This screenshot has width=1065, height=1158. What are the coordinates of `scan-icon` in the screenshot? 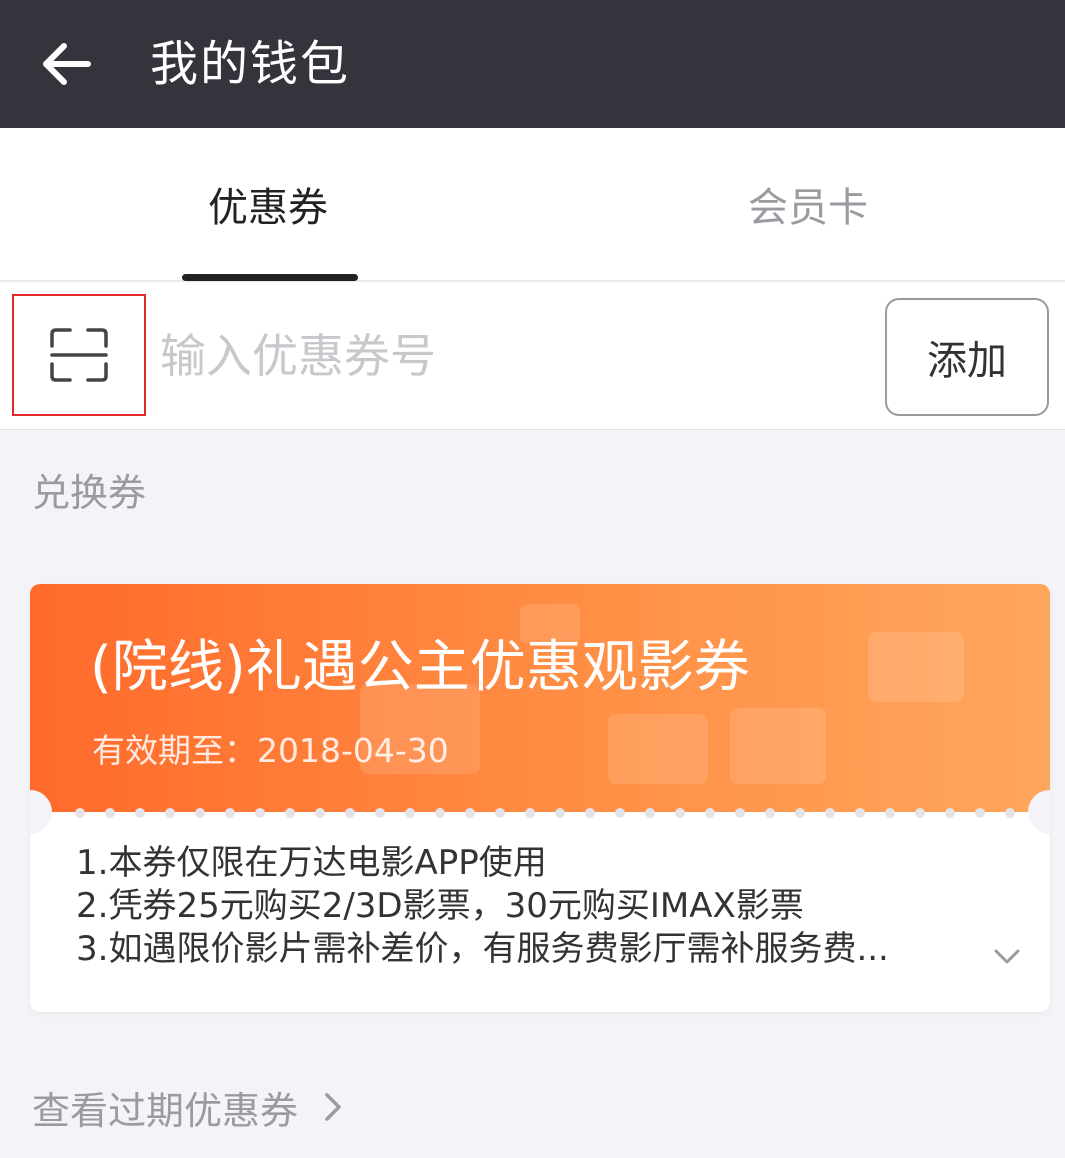 It's located at (79, 355).